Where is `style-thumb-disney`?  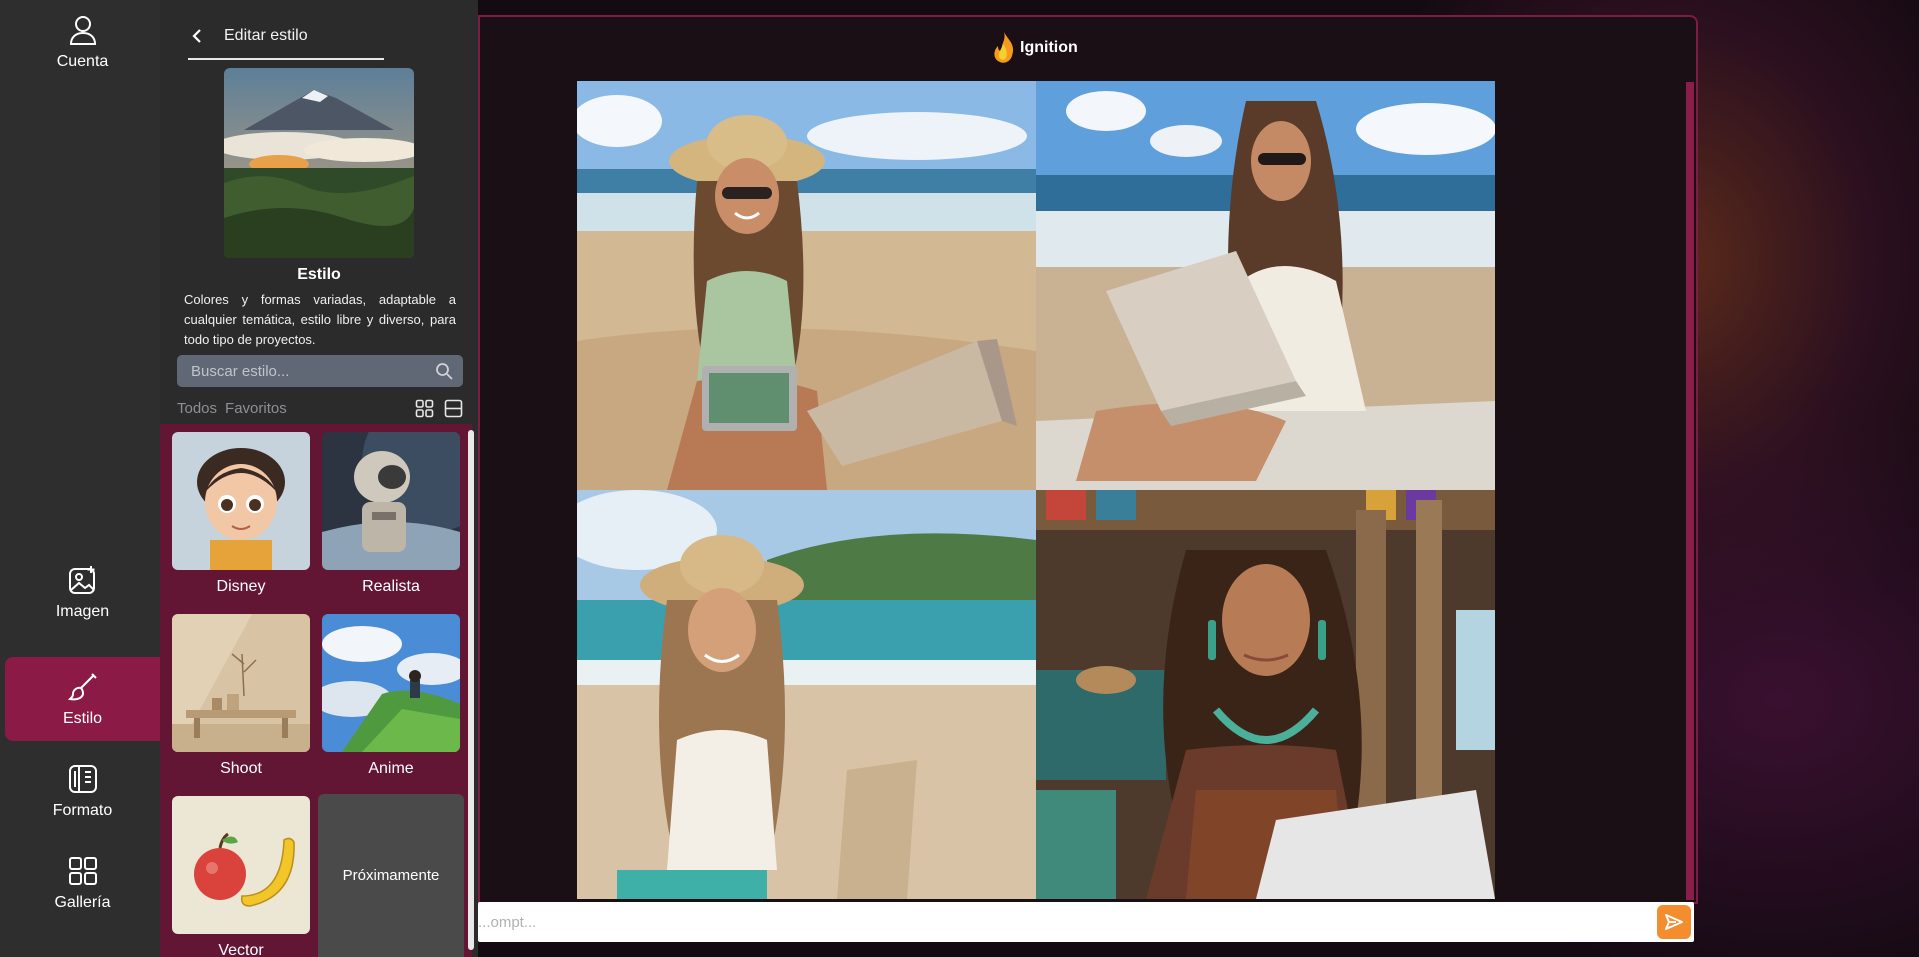 style-thumb-disney is located at coordinates (241, 501).